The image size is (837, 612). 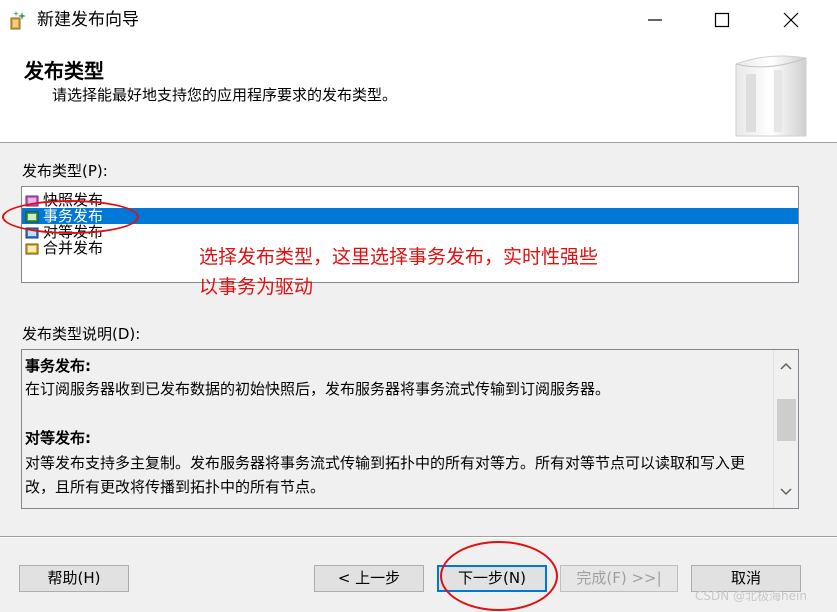 I want to click on title-bar: 新建发布向导, so click(x=418, y=20).